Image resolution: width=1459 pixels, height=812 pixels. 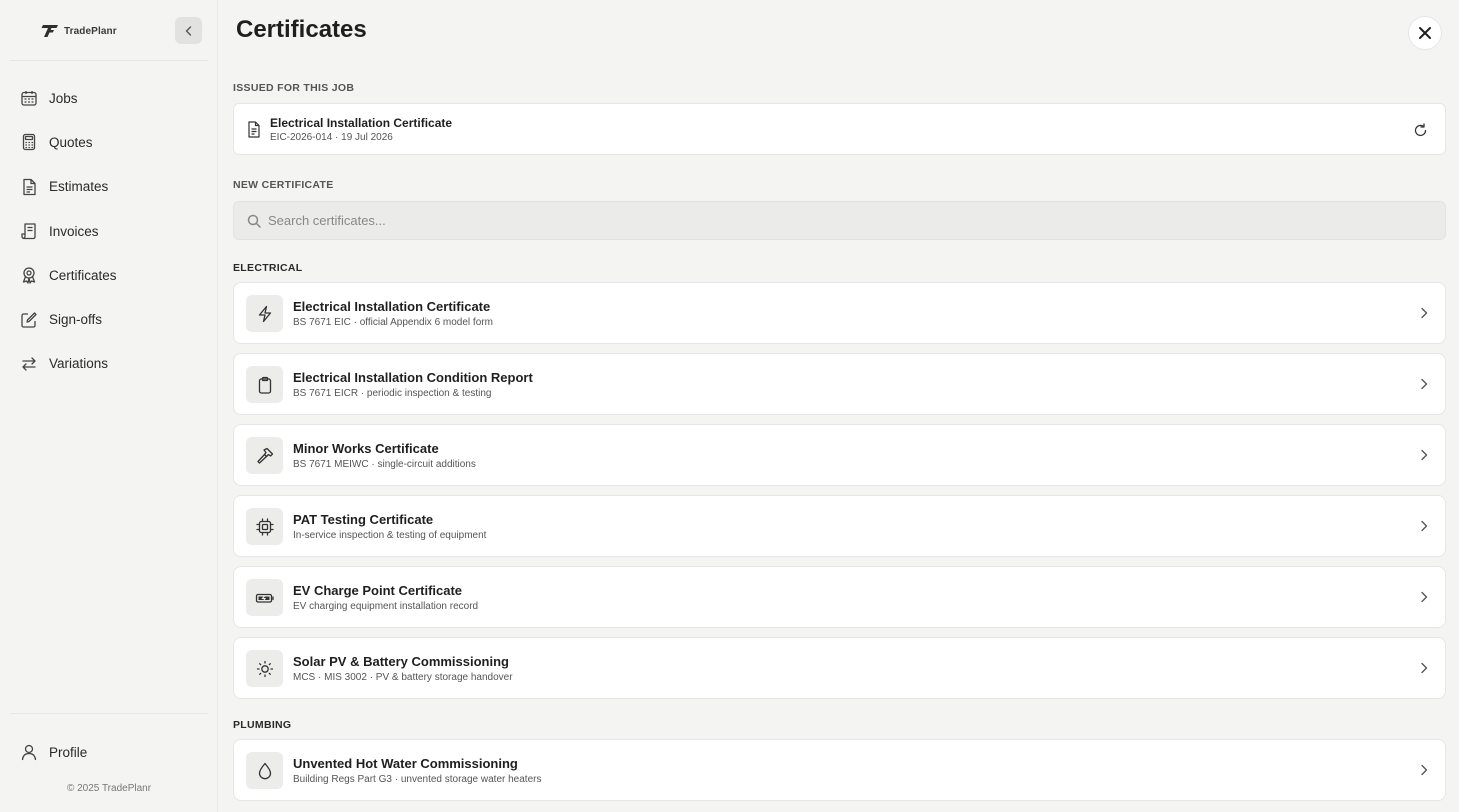 I want to click on sidebar-item-quotes: Quotes, so click(x=109, y=142).